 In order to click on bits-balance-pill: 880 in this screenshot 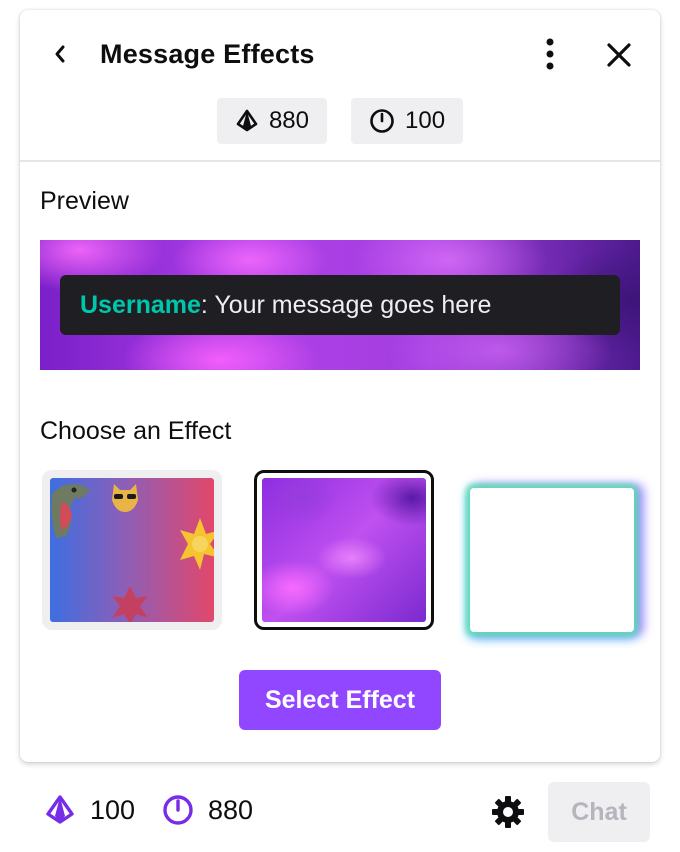, I will do `click(271, 121)`.